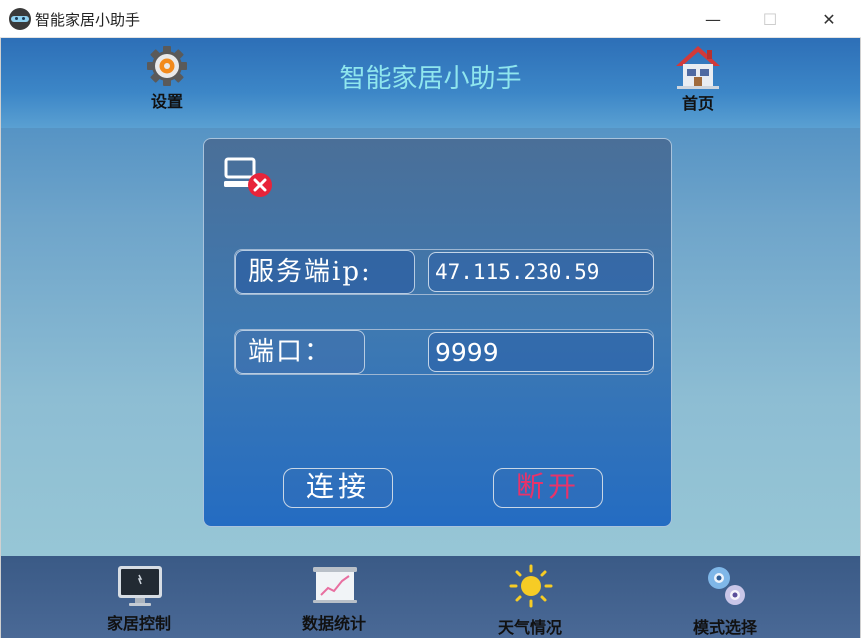  I want to click on nav-mode-select: 模式选择, so click(725, 598).